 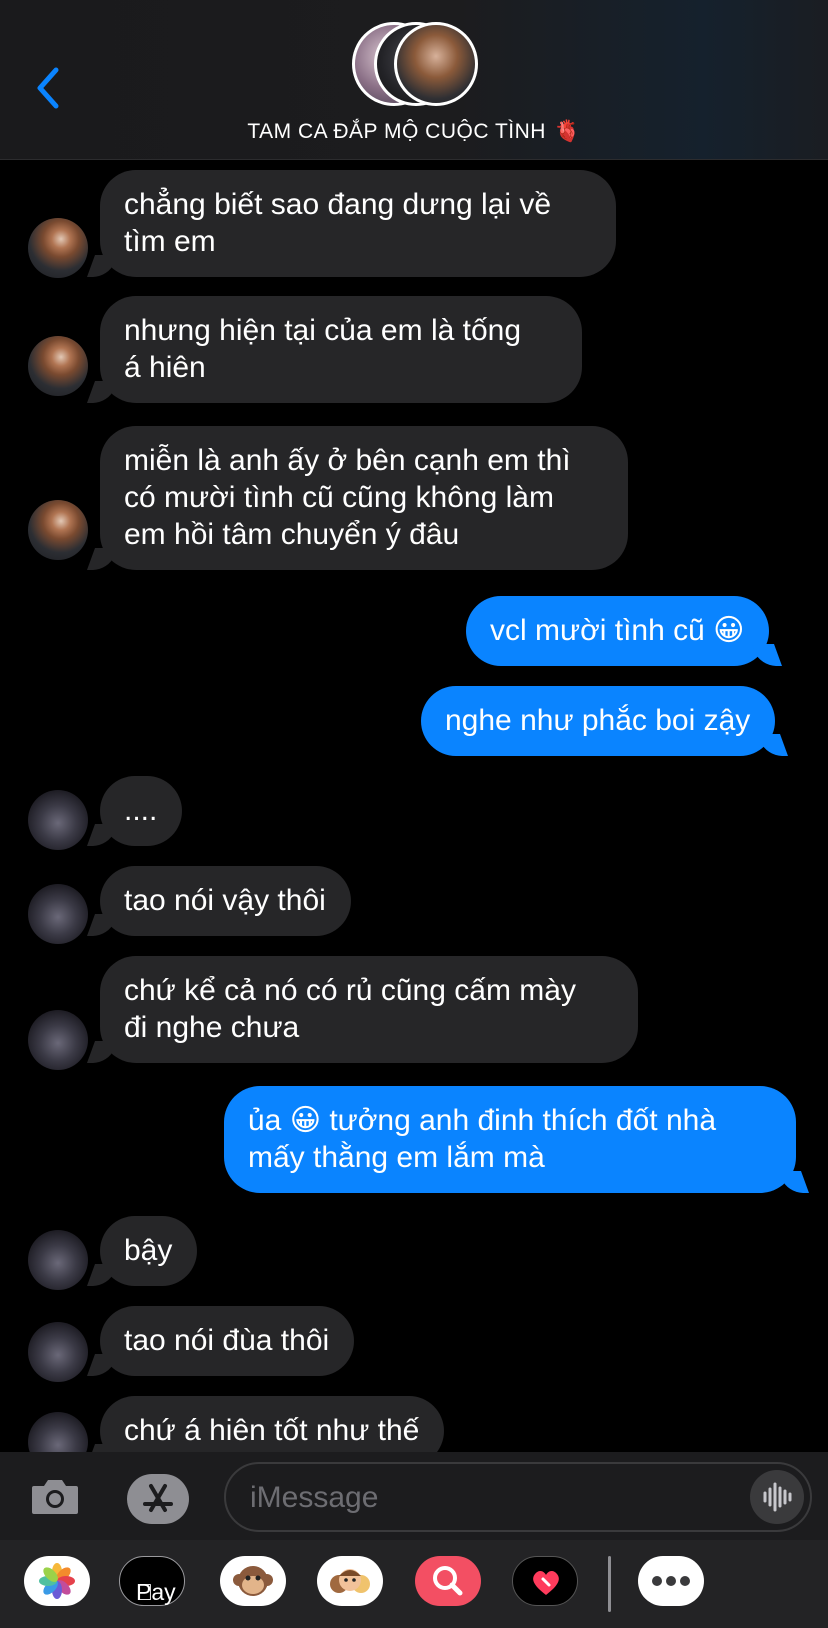 I want to click on camera-icon, so click(x=55, y=1497).